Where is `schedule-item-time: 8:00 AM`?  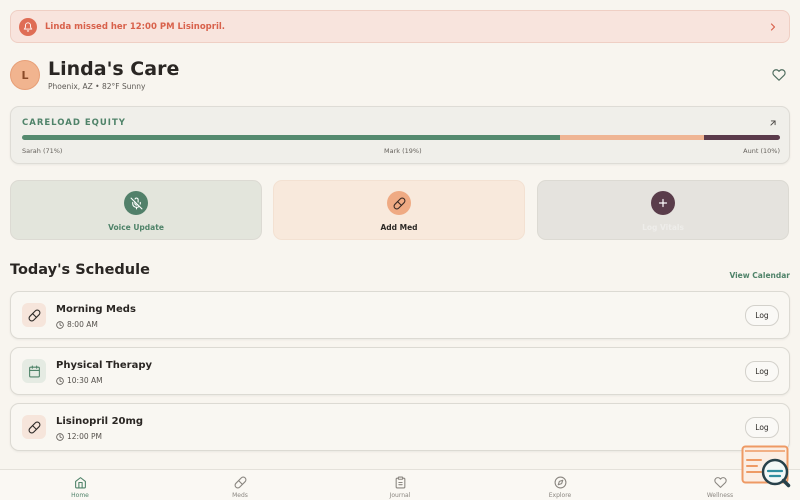 schedule-item-time: 8:00 AM is located at coordinates (77, 324).